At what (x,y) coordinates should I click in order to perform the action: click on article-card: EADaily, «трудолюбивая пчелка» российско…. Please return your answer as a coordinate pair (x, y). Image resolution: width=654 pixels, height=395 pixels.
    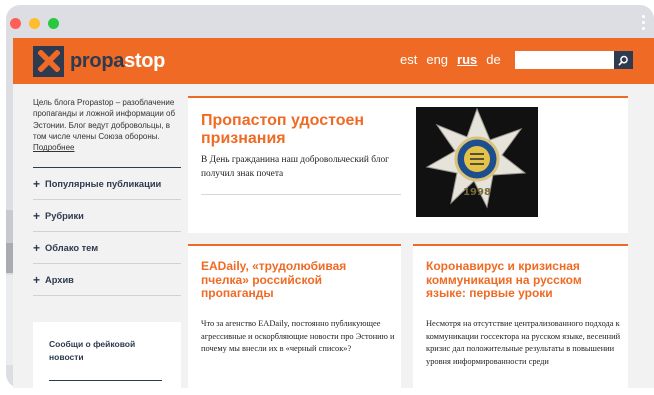
    Looking at the image, I should click on (294, 316).